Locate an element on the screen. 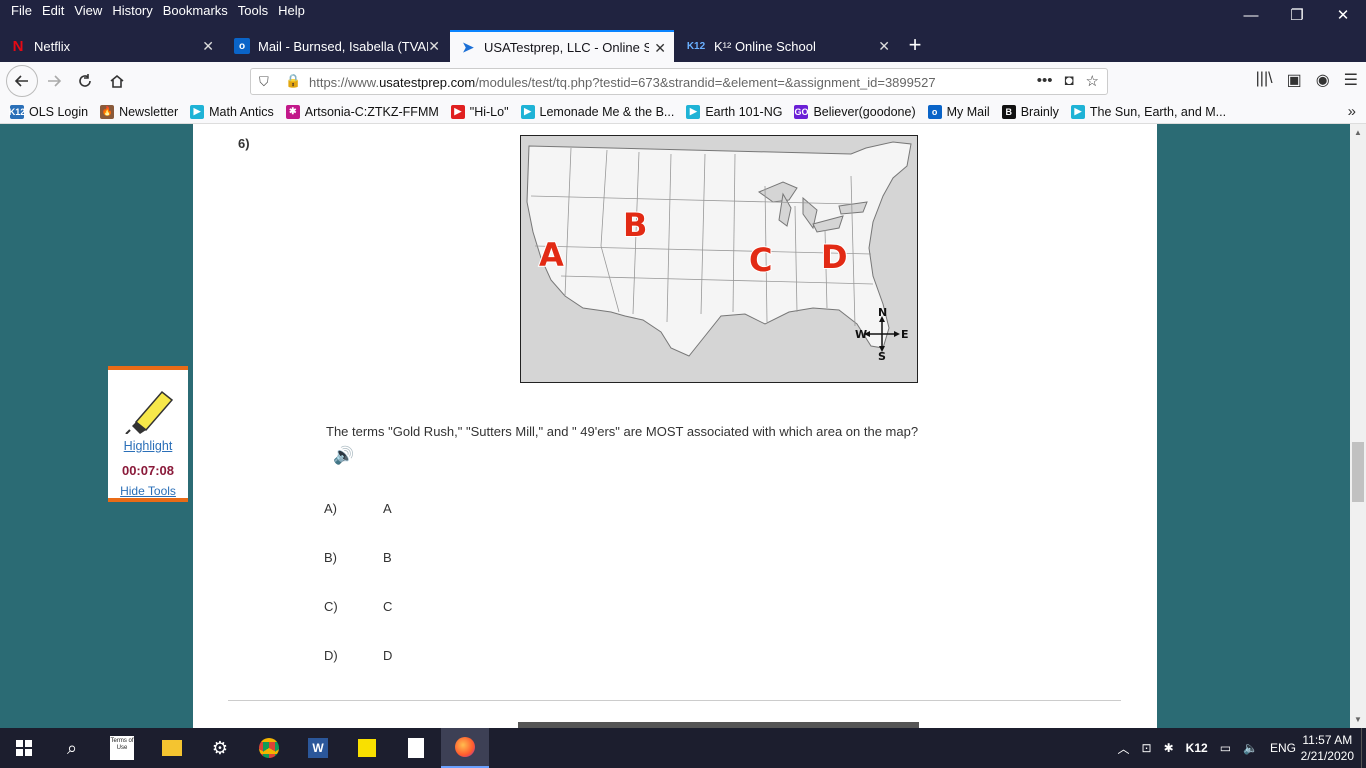 This screenshot has height=768, width=1366. bluetooth-icon: ✱ is located at coordinates (1169, 748).